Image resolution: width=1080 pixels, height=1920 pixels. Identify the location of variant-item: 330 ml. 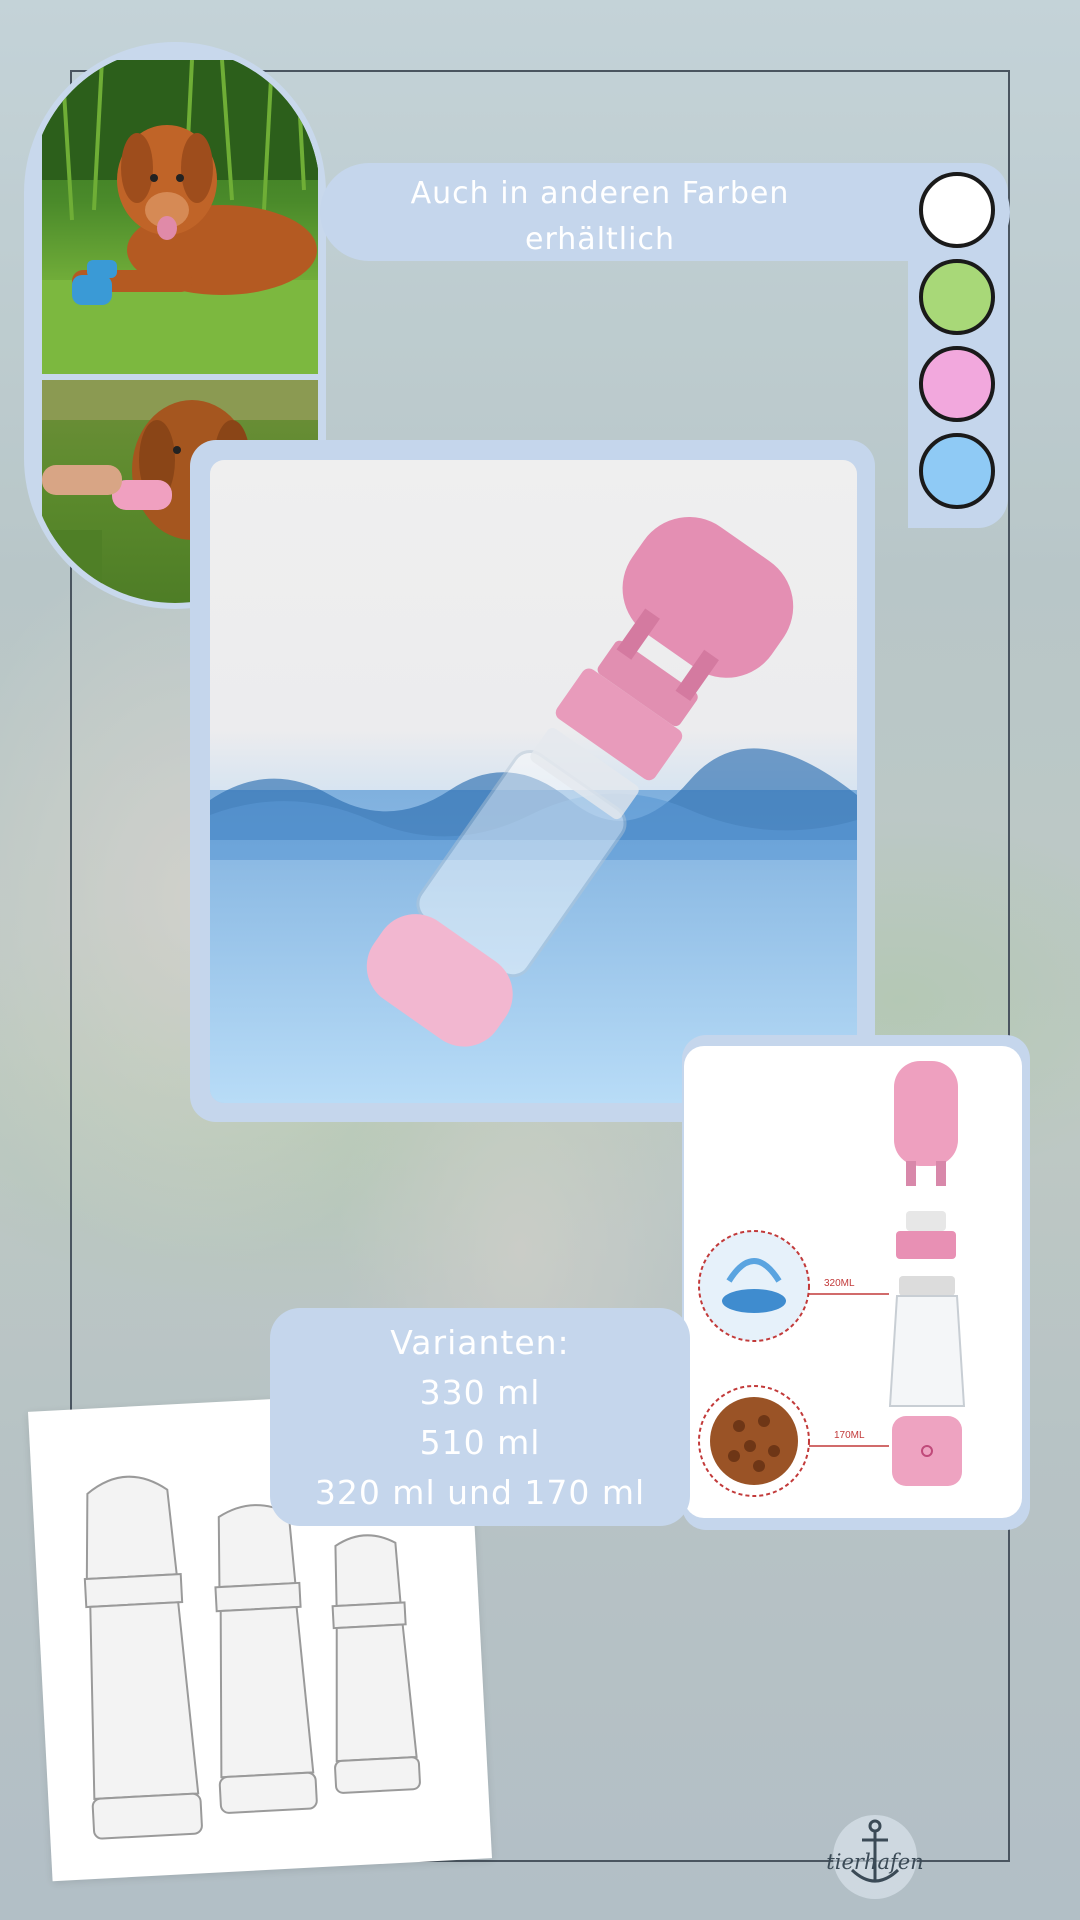
(480, 1392).